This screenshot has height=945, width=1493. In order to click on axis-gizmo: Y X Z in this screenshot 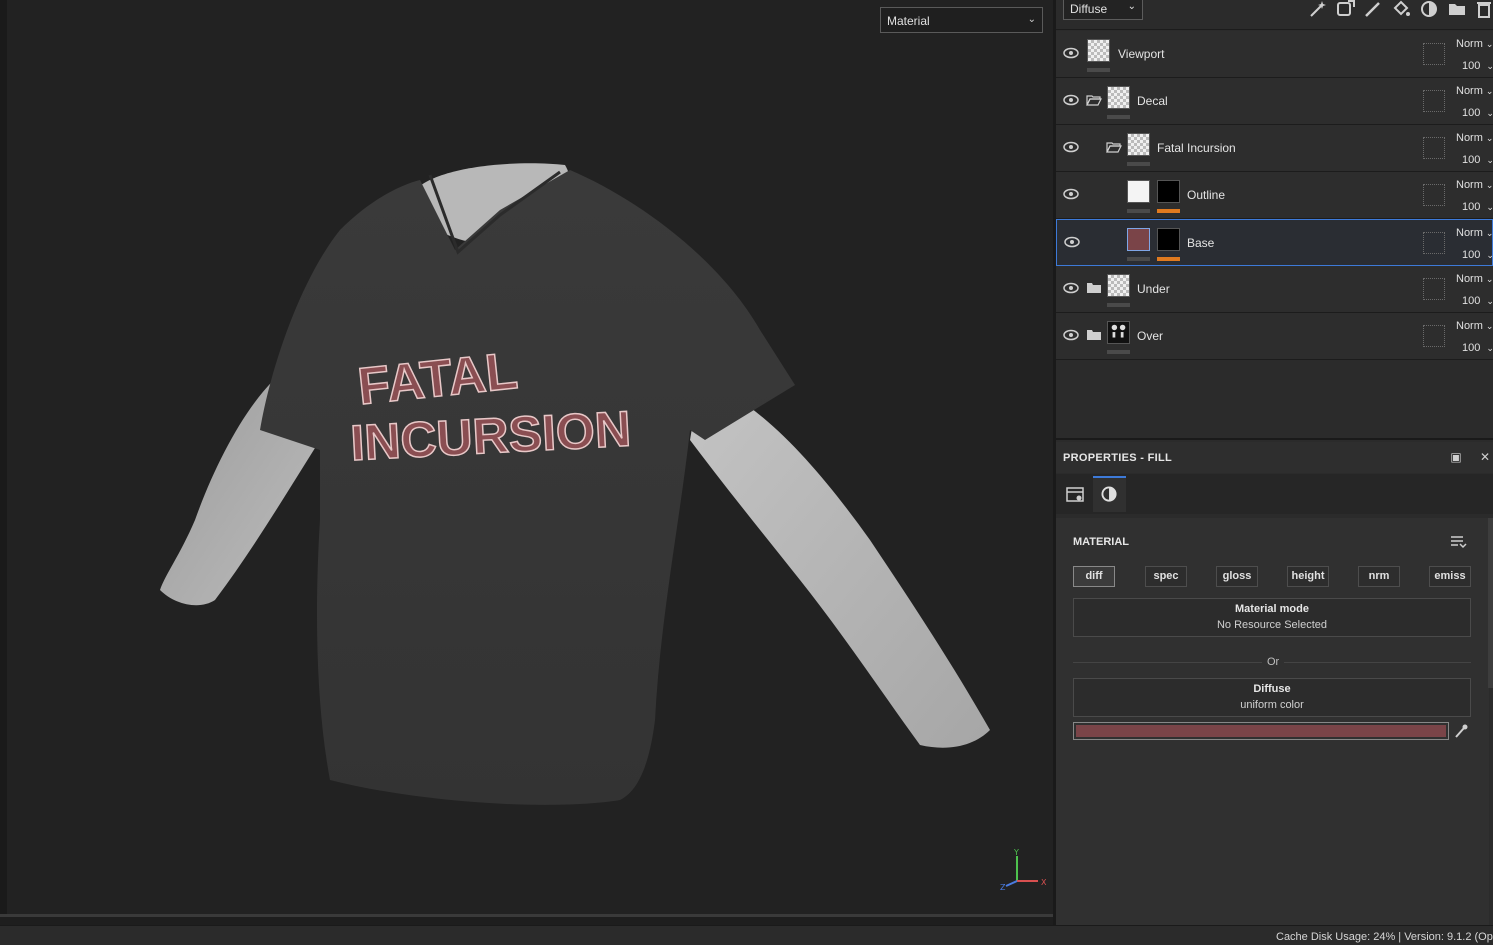, I will do `click(1023, 870)`.